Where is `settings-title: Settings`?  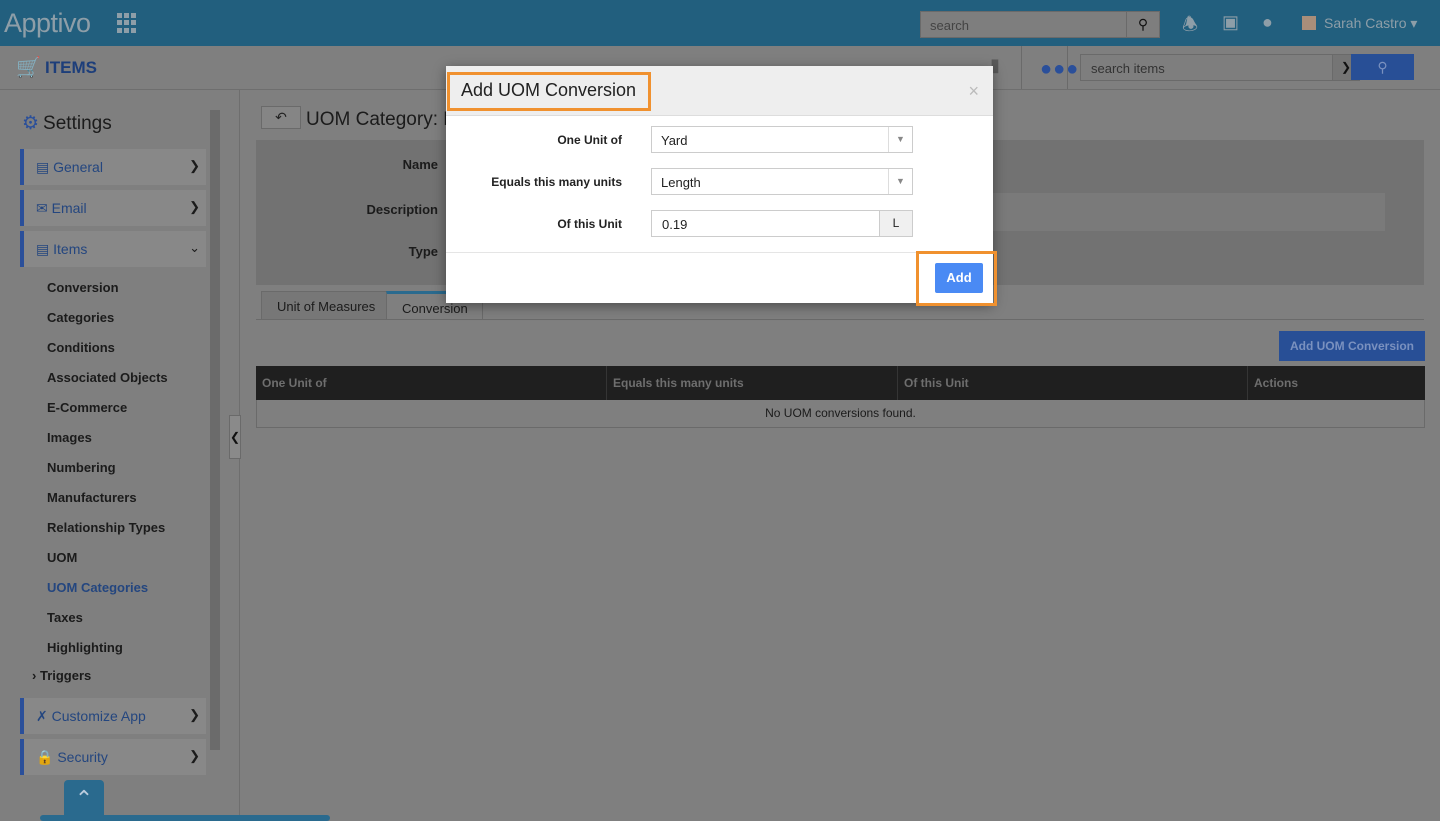
settings-title: Settings is located at coordinates (77, 123).